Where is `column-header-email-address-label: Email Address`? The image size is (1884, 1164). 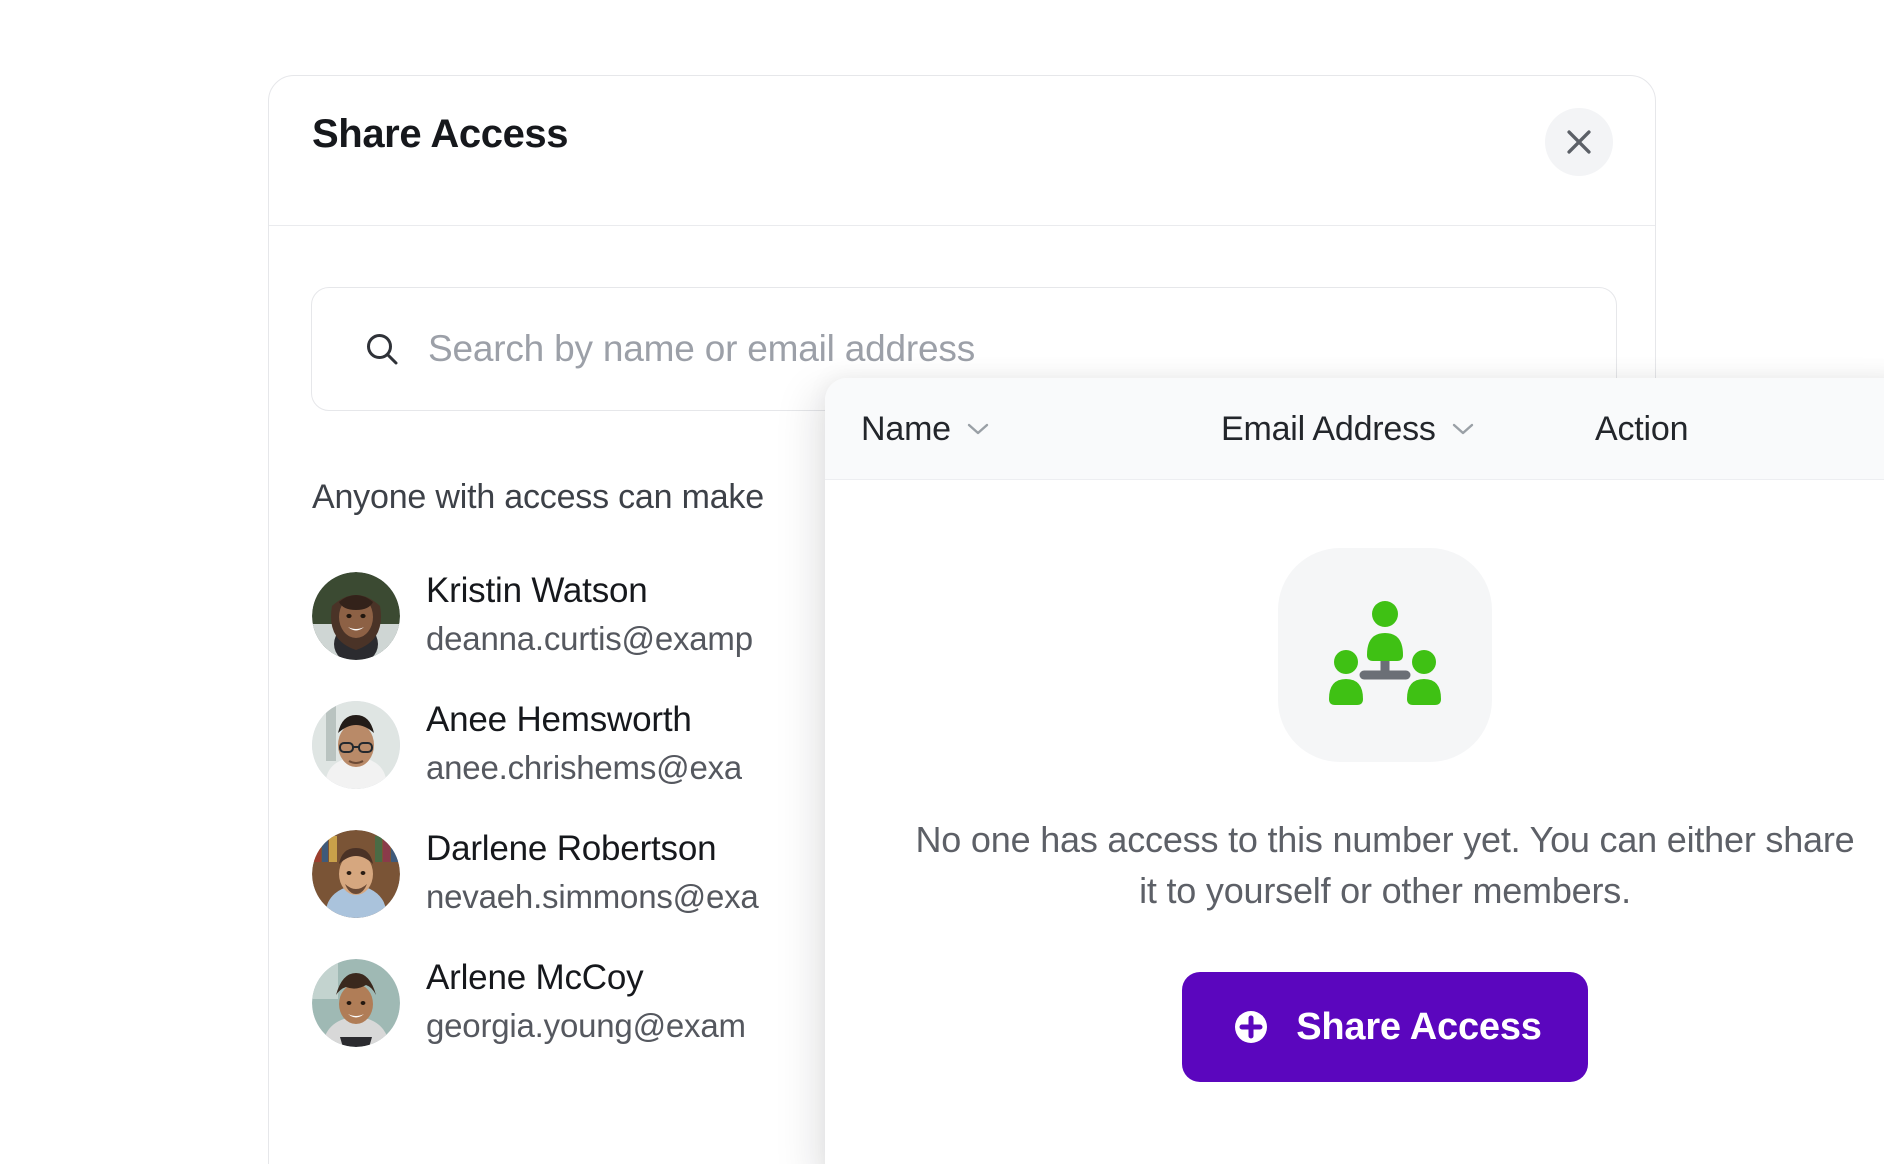
column-header-email-address-label: Email Address is located at coordinates (1328, 428).